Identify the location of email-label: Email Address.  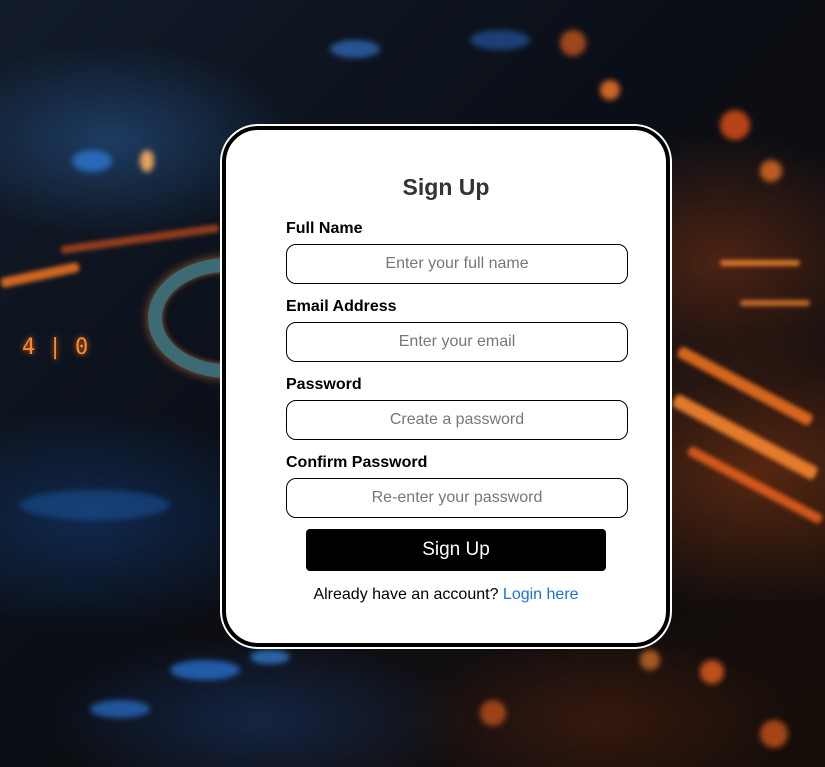
(341, 306).